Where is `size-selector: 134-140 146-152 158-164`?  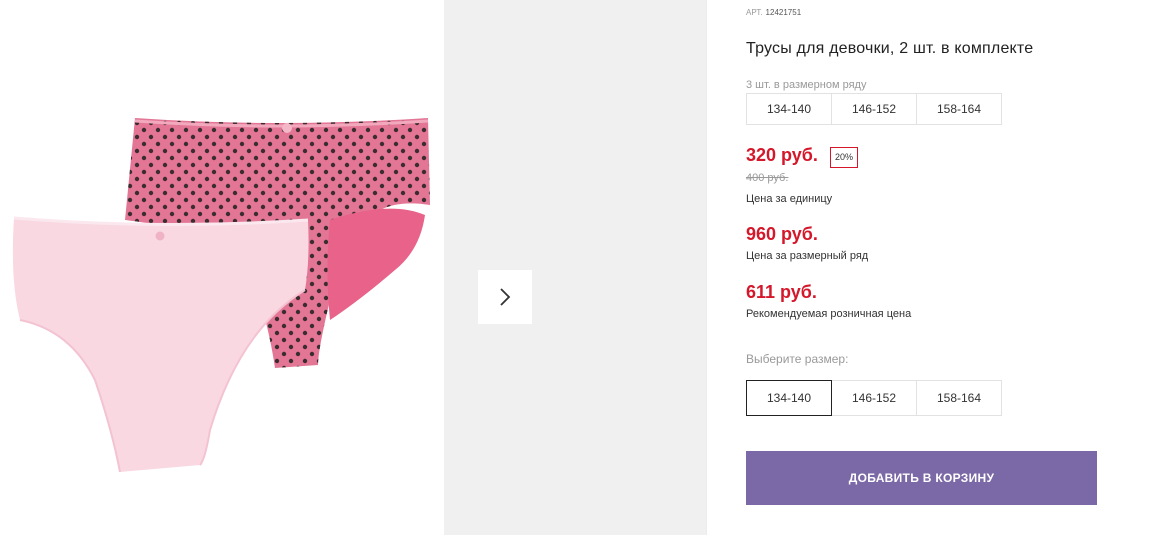 size-selector: 134-140 146-152 158-164 is located at coordinates (874, 398).